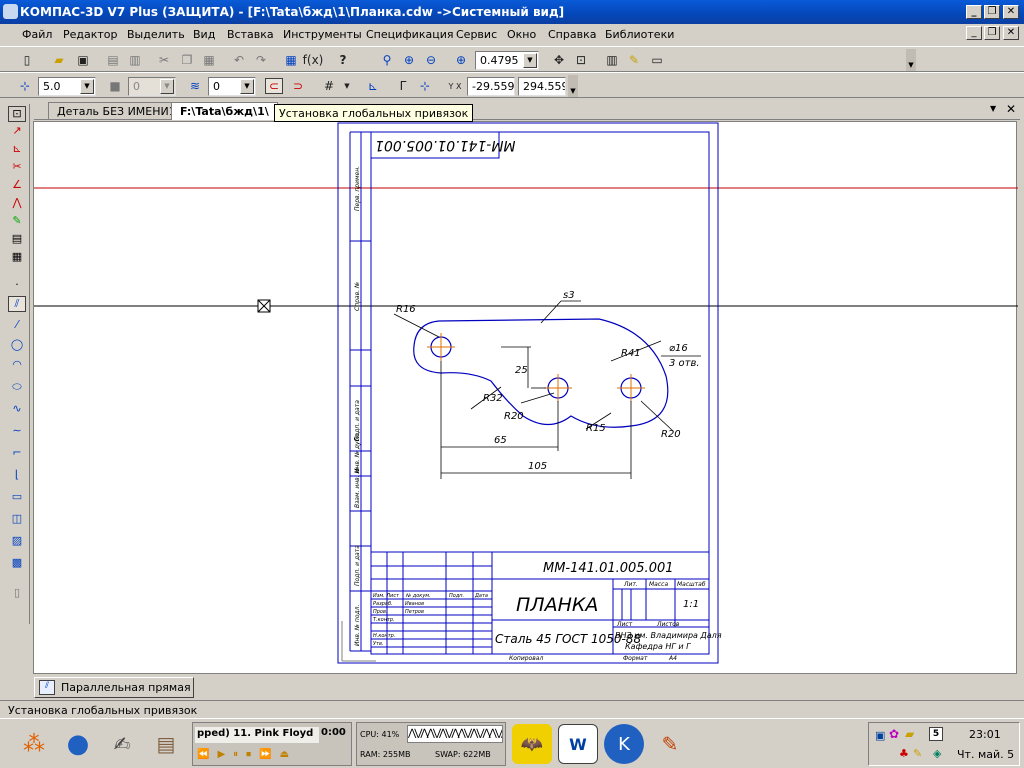 The height and width of the screenshot is (768, 1024). What do you see at coordinates (409, 60) in the screenshot?
I see `zoom-in-icon: ⊕` at bounding box center [409, 60].